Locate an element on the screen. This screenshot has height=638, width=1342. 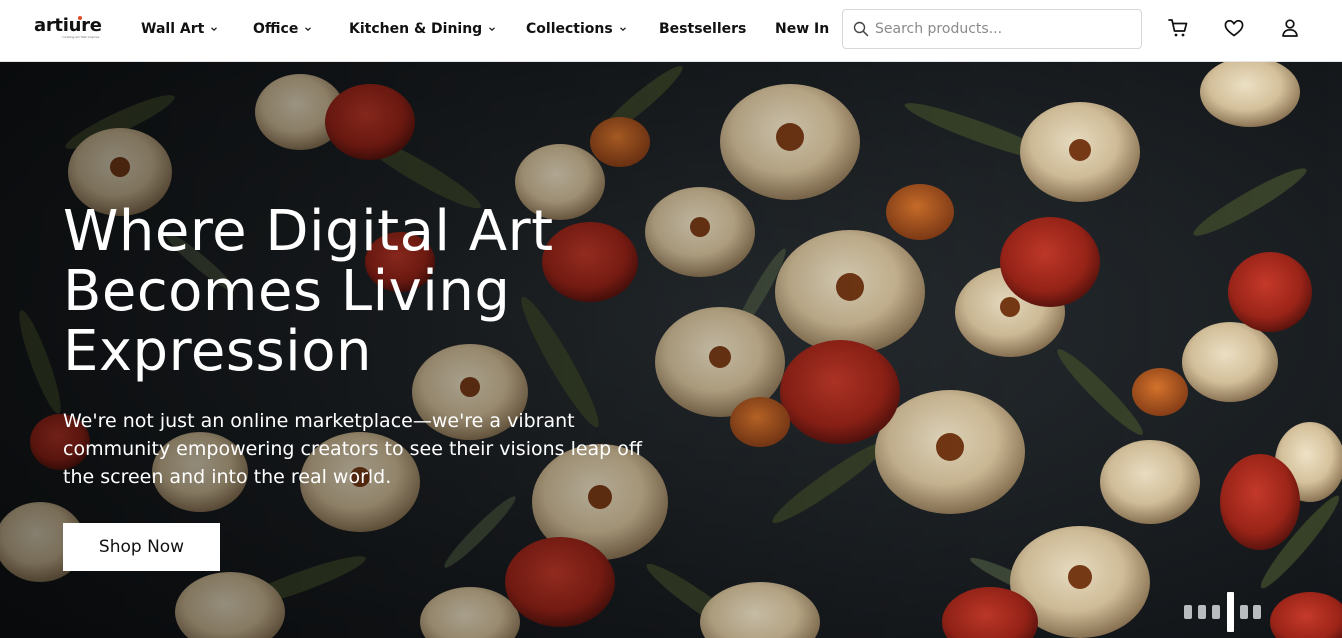
heart-icon is located at coordinates (1234, 28).